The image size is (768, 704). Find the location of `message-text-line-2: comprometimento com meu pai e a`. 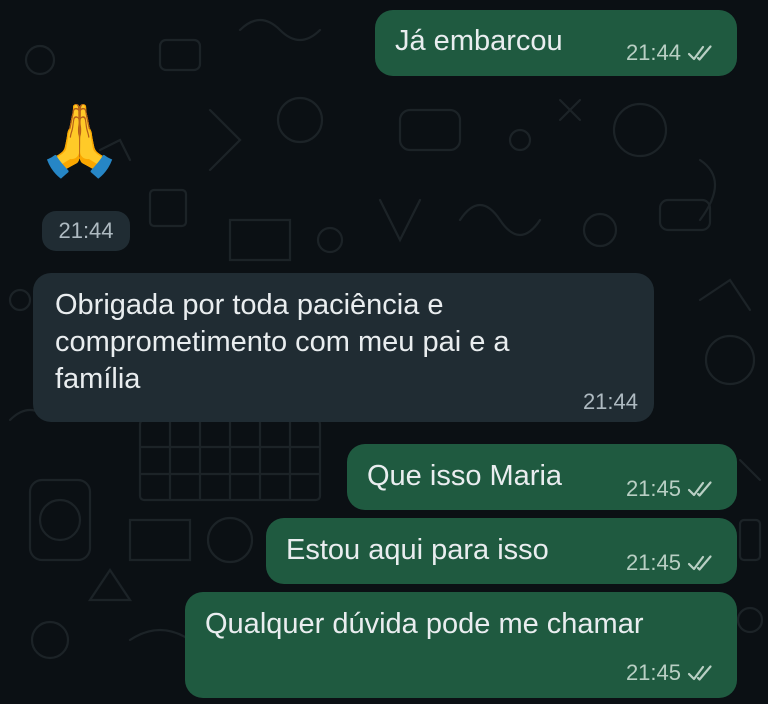

message-text-line-2: comprometimento com meu pai e a is located at coordinates (282, 342).